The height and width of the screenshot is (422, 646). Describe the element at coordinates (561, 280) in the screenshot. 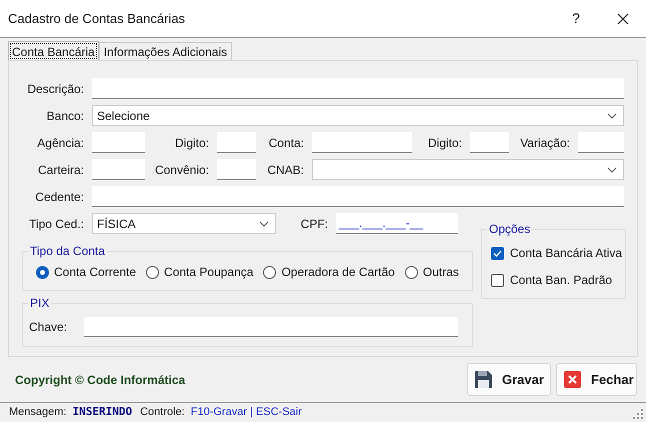

I see `checkbox-label: Conta Ban. Padrão` at that location.